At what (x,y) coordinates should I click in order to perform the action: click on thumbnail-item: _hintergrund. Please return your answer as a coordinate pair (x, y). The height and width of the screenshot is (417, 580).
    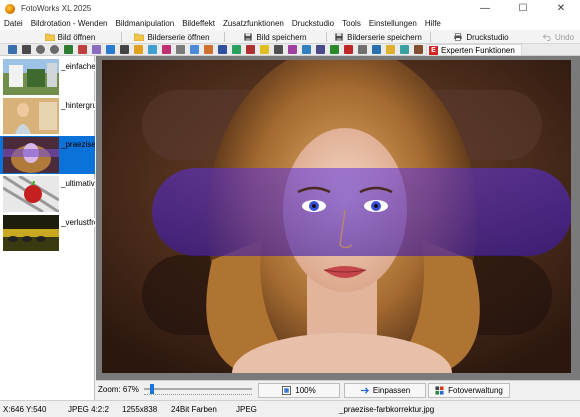
    Looking at the image, I should click on (47, 116).